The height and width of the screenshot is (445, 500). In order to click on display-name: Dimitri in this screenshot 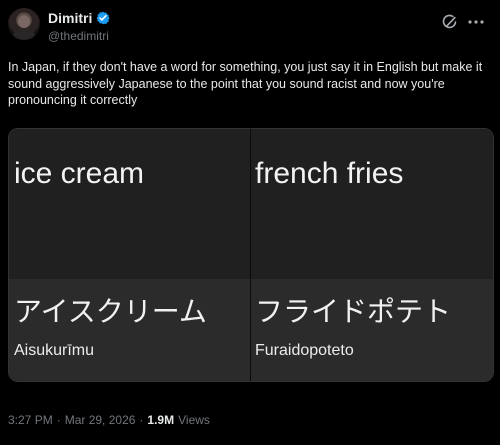, I will do `click(70, 18)`.